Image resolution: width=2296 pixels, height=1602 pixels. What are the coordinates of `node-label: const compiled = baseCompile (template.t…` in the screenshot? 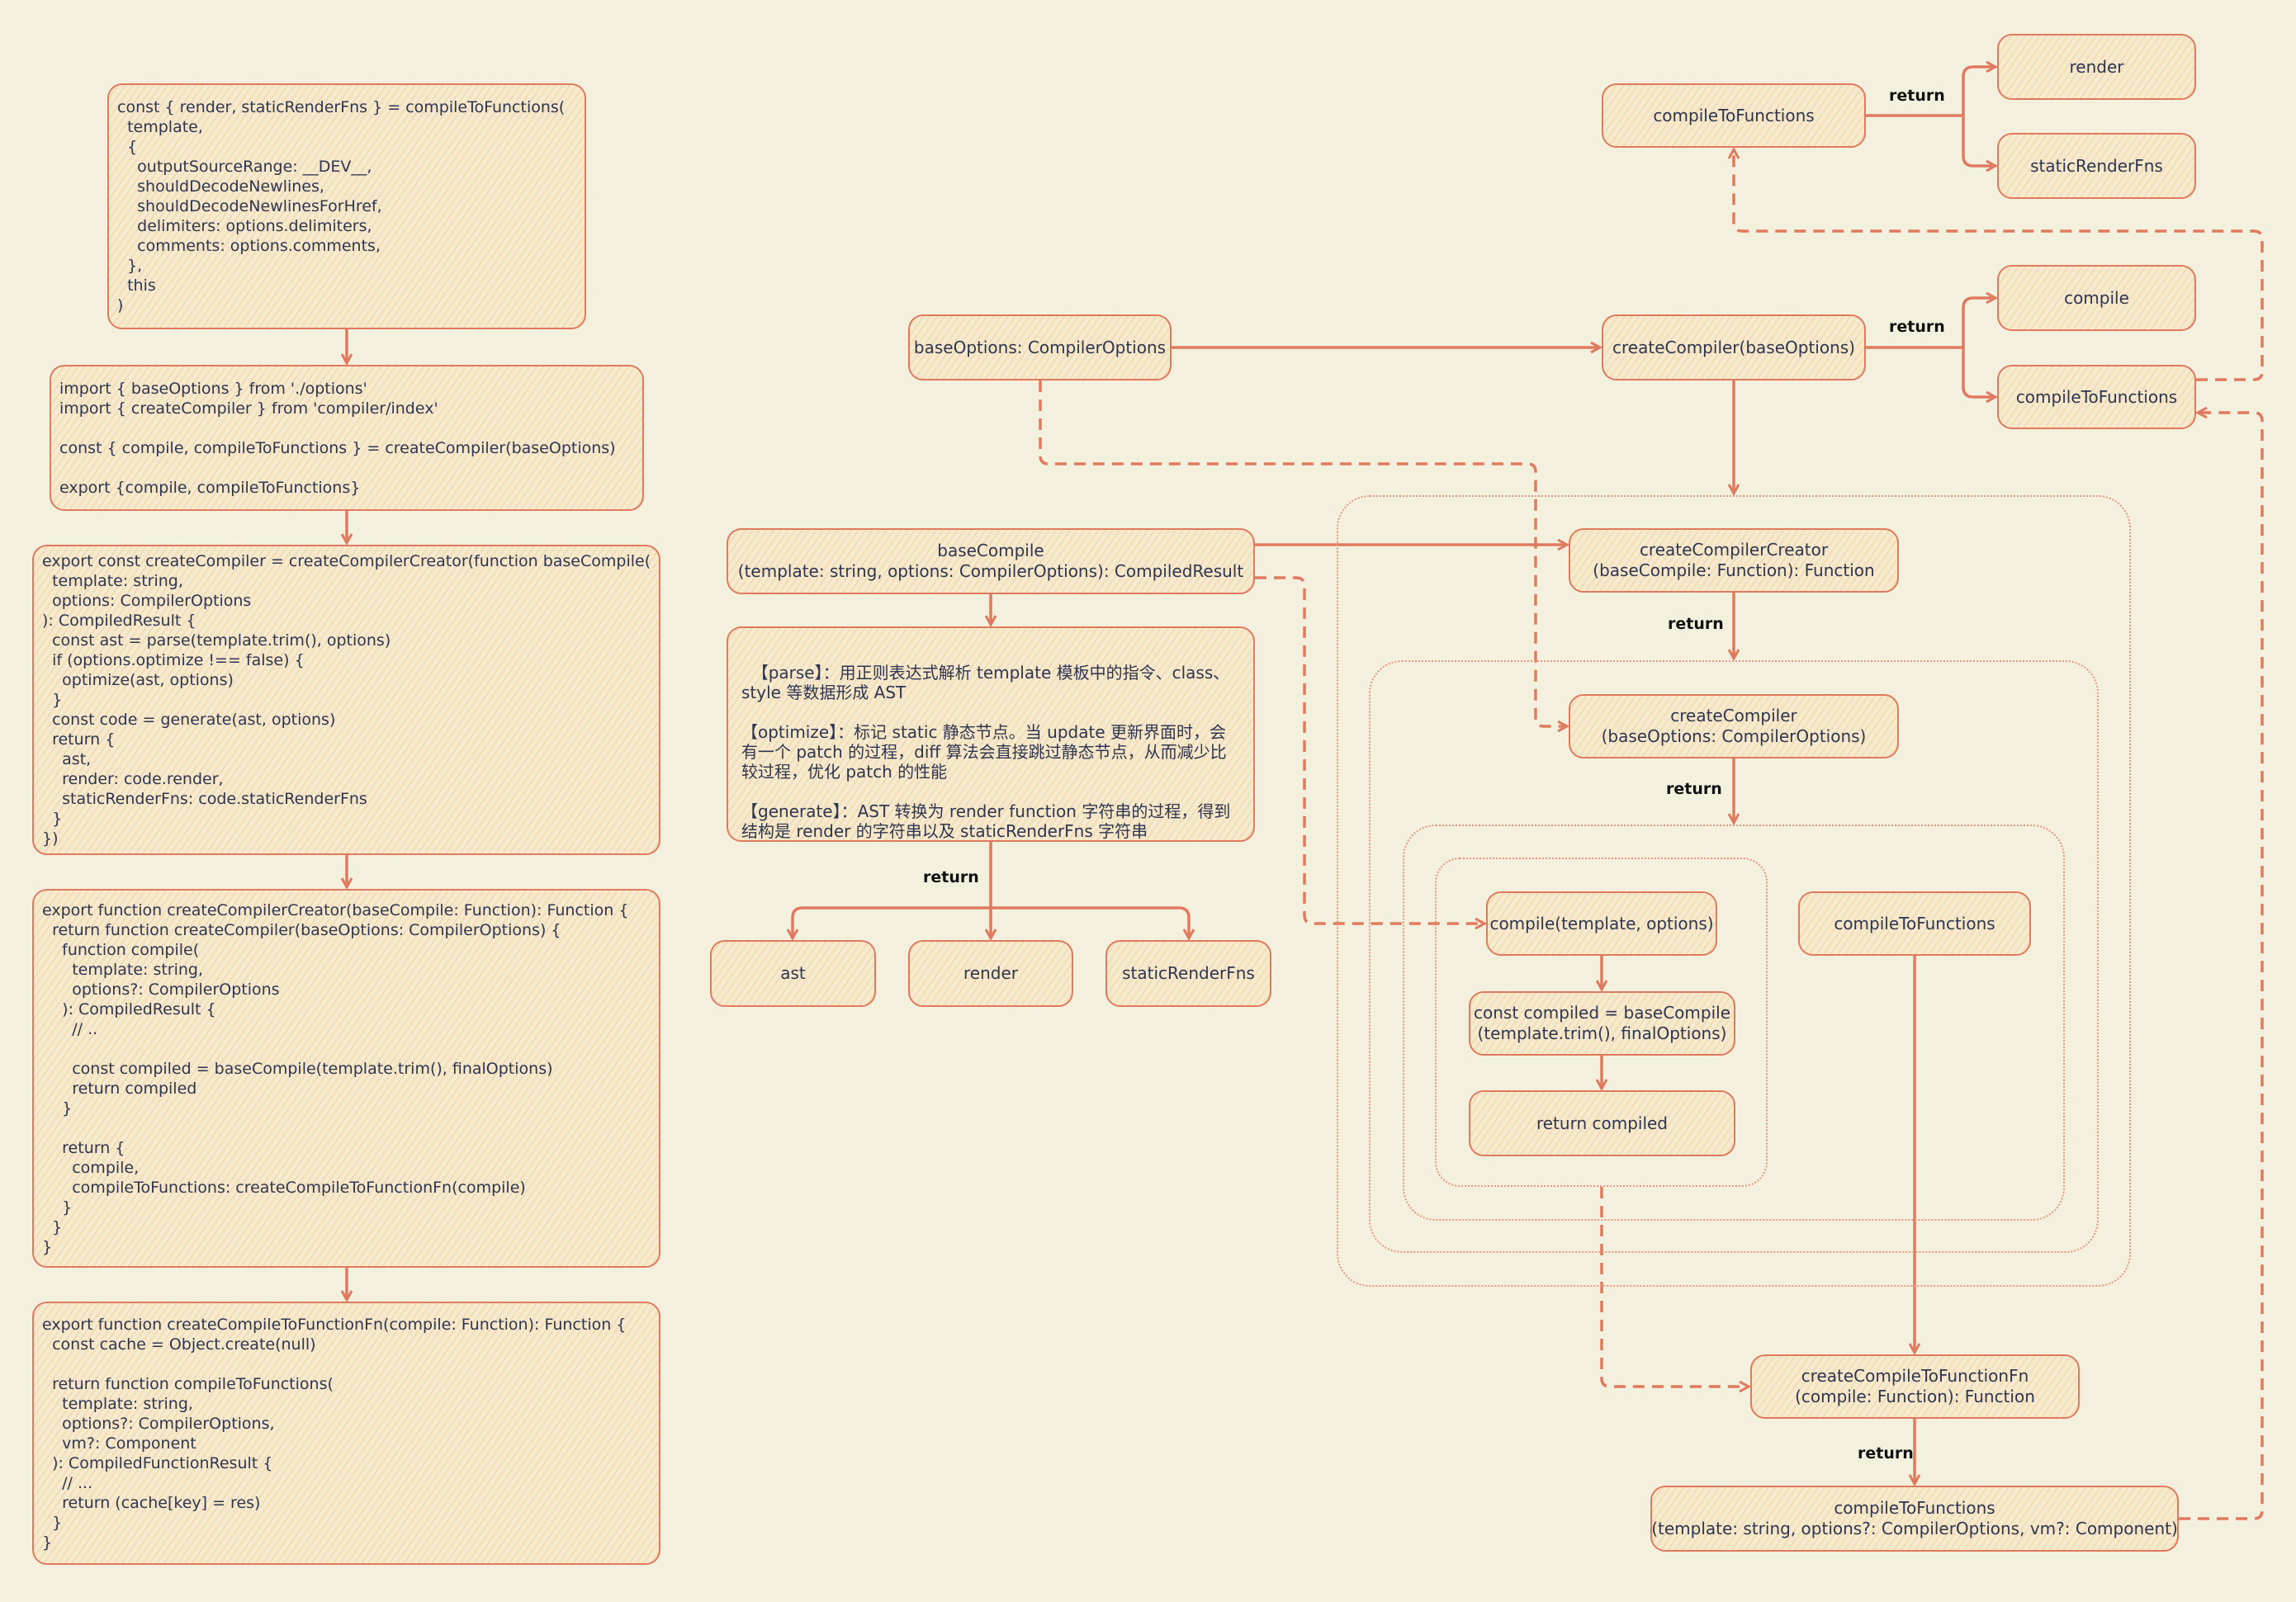 It's located at (1602, 1023).